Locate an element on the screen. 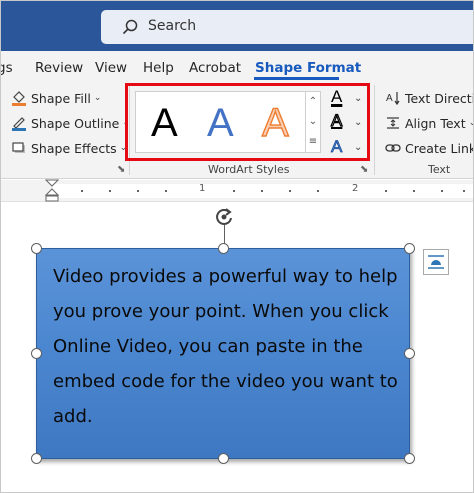 The width and height of the screenshot is (474, 493). shape-styles-launcher-icon: ⬊ is located at coordinates (121, 169).